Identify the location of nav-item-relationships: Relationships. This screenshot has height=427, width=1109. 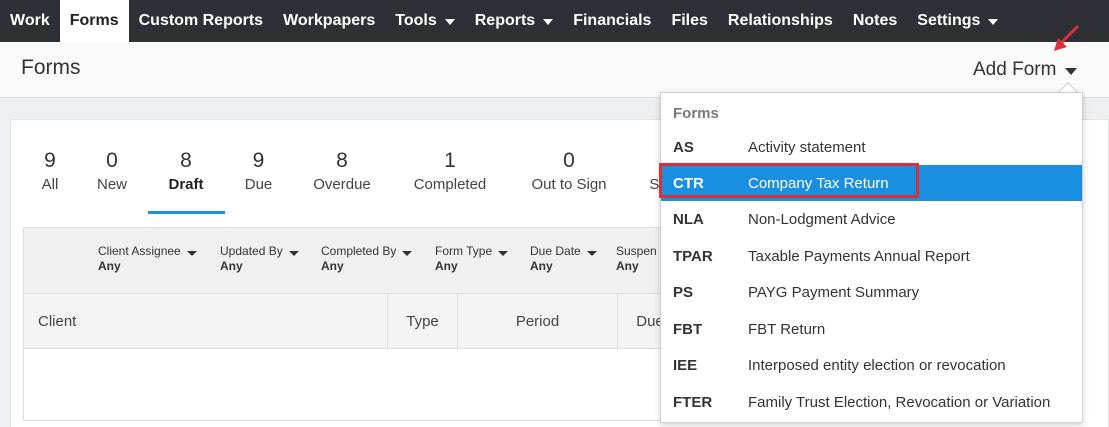
(780, 21).